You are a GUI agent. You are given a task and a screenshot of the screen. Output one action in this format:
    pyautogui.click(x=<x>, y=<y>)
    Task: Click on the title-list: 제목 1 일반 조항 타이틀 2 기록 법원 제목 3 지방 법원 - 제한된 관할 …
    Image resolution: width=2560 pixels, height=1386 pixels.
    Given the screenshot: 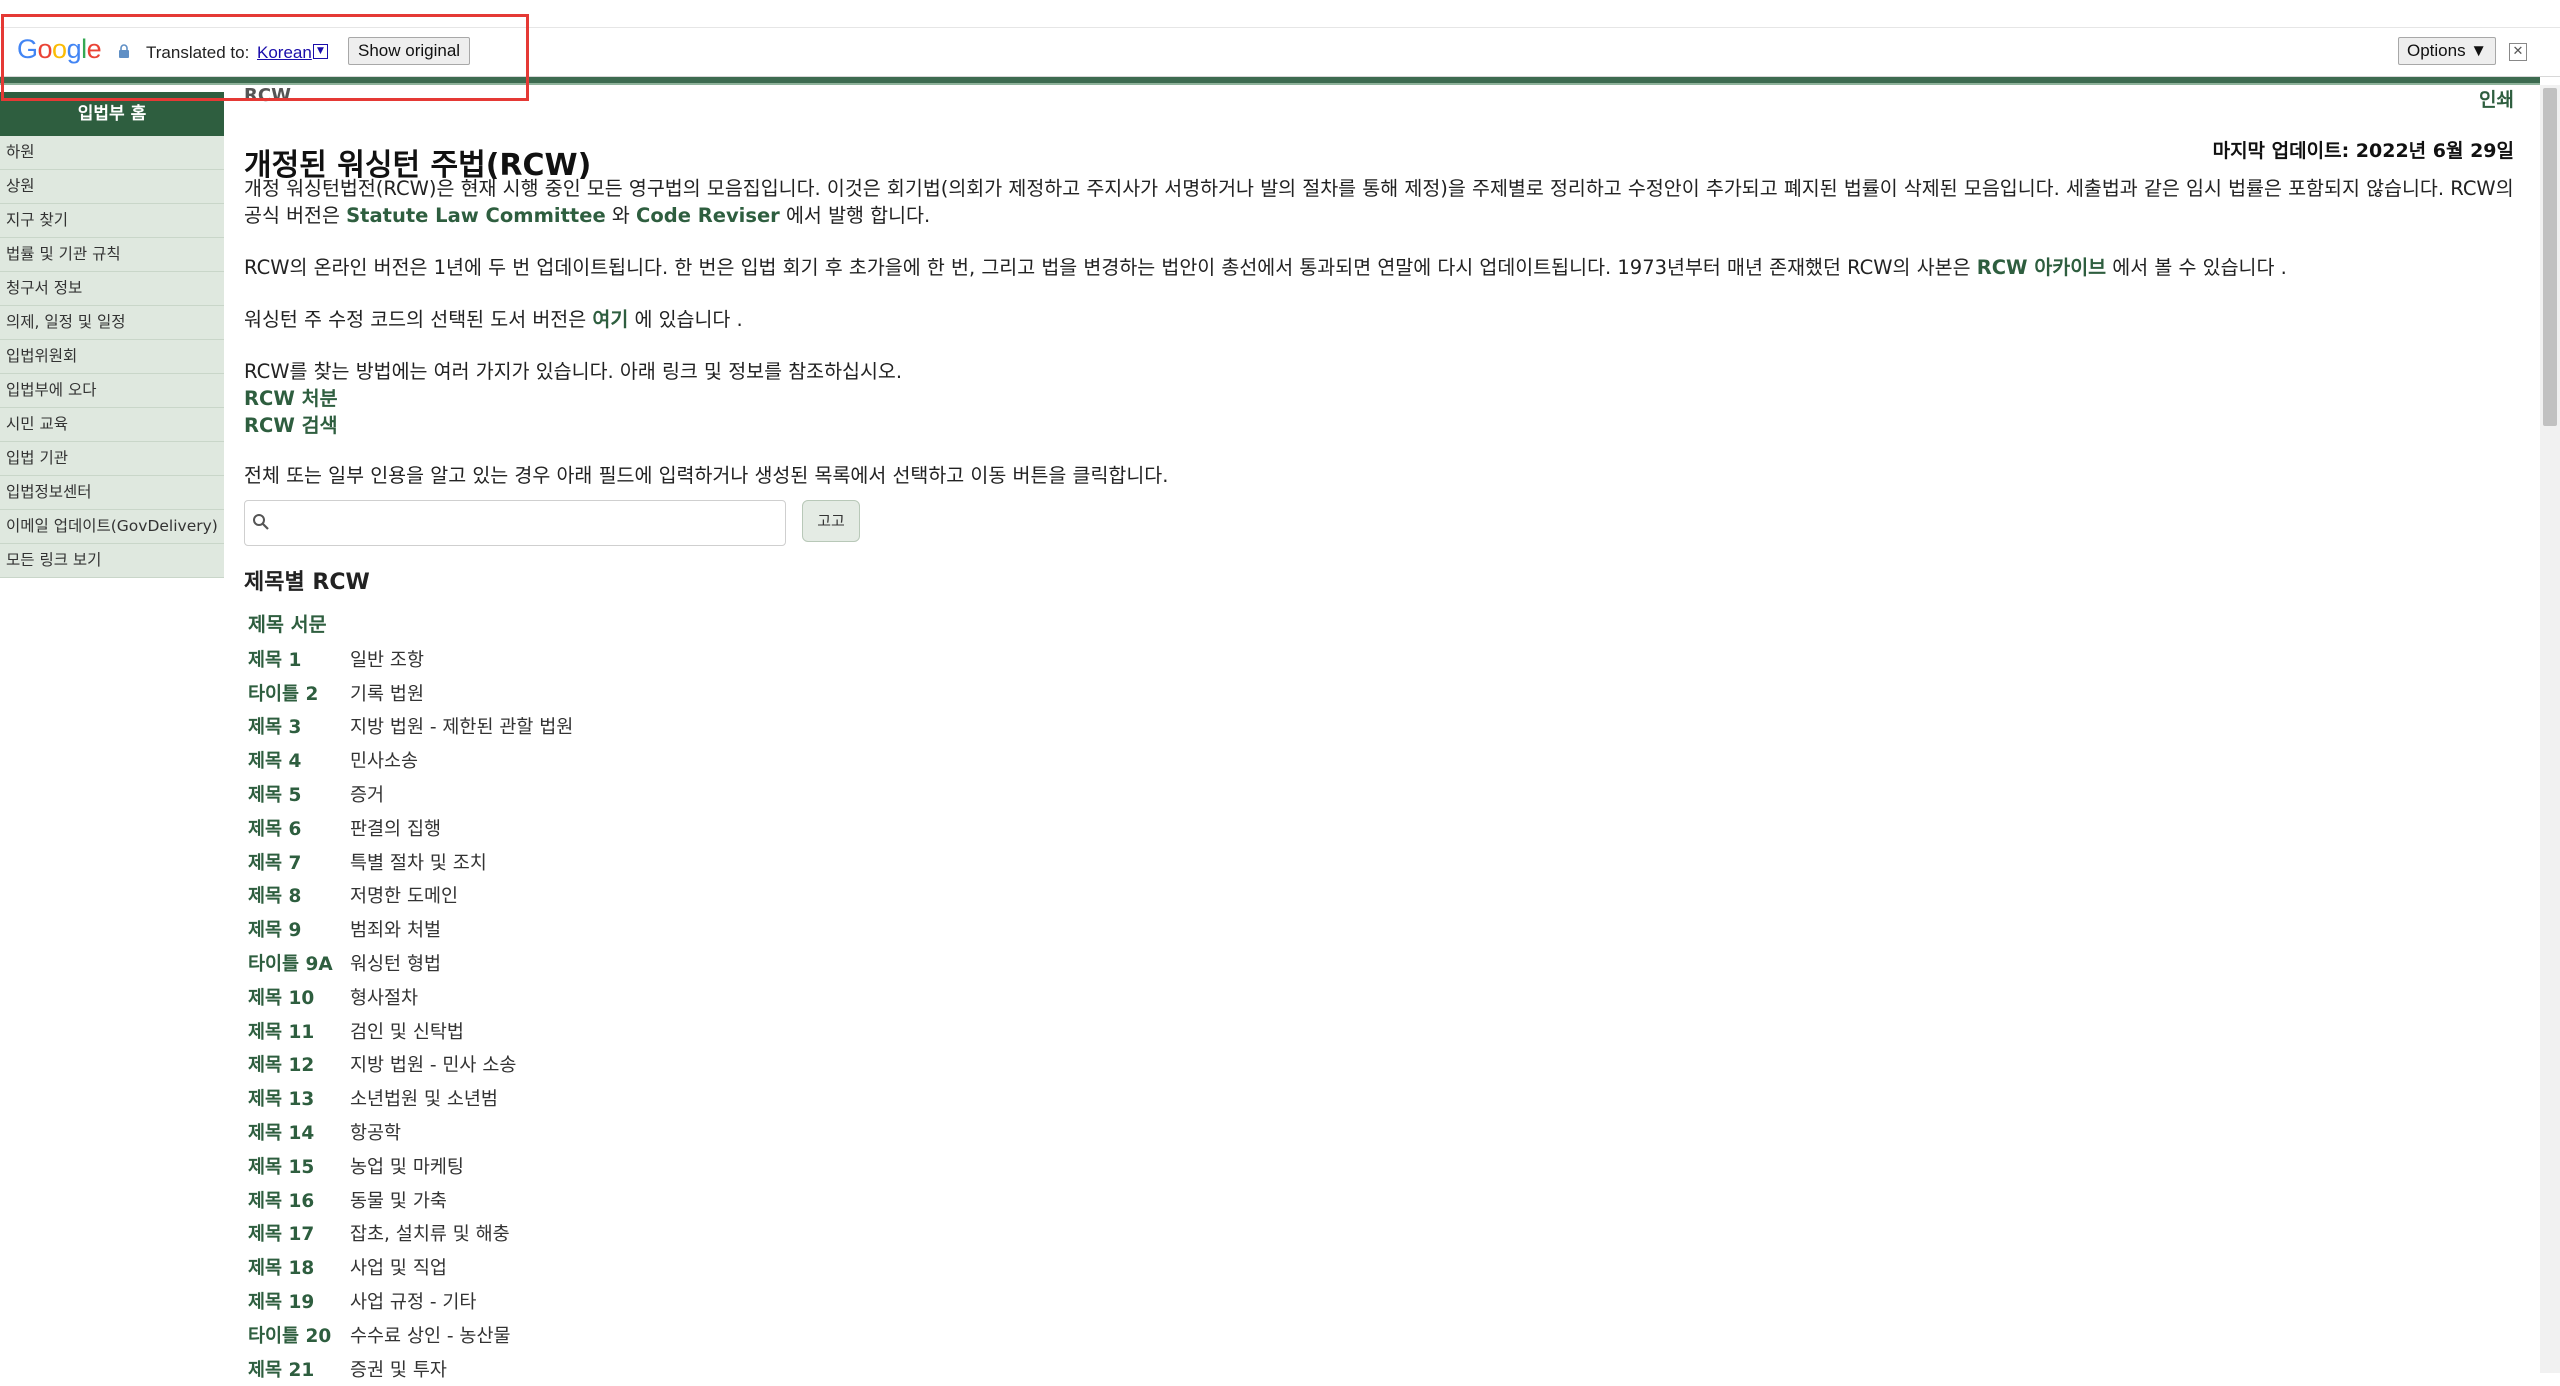 What is the action you would take?
    pyautogui.click(x=410, y=1014)
    